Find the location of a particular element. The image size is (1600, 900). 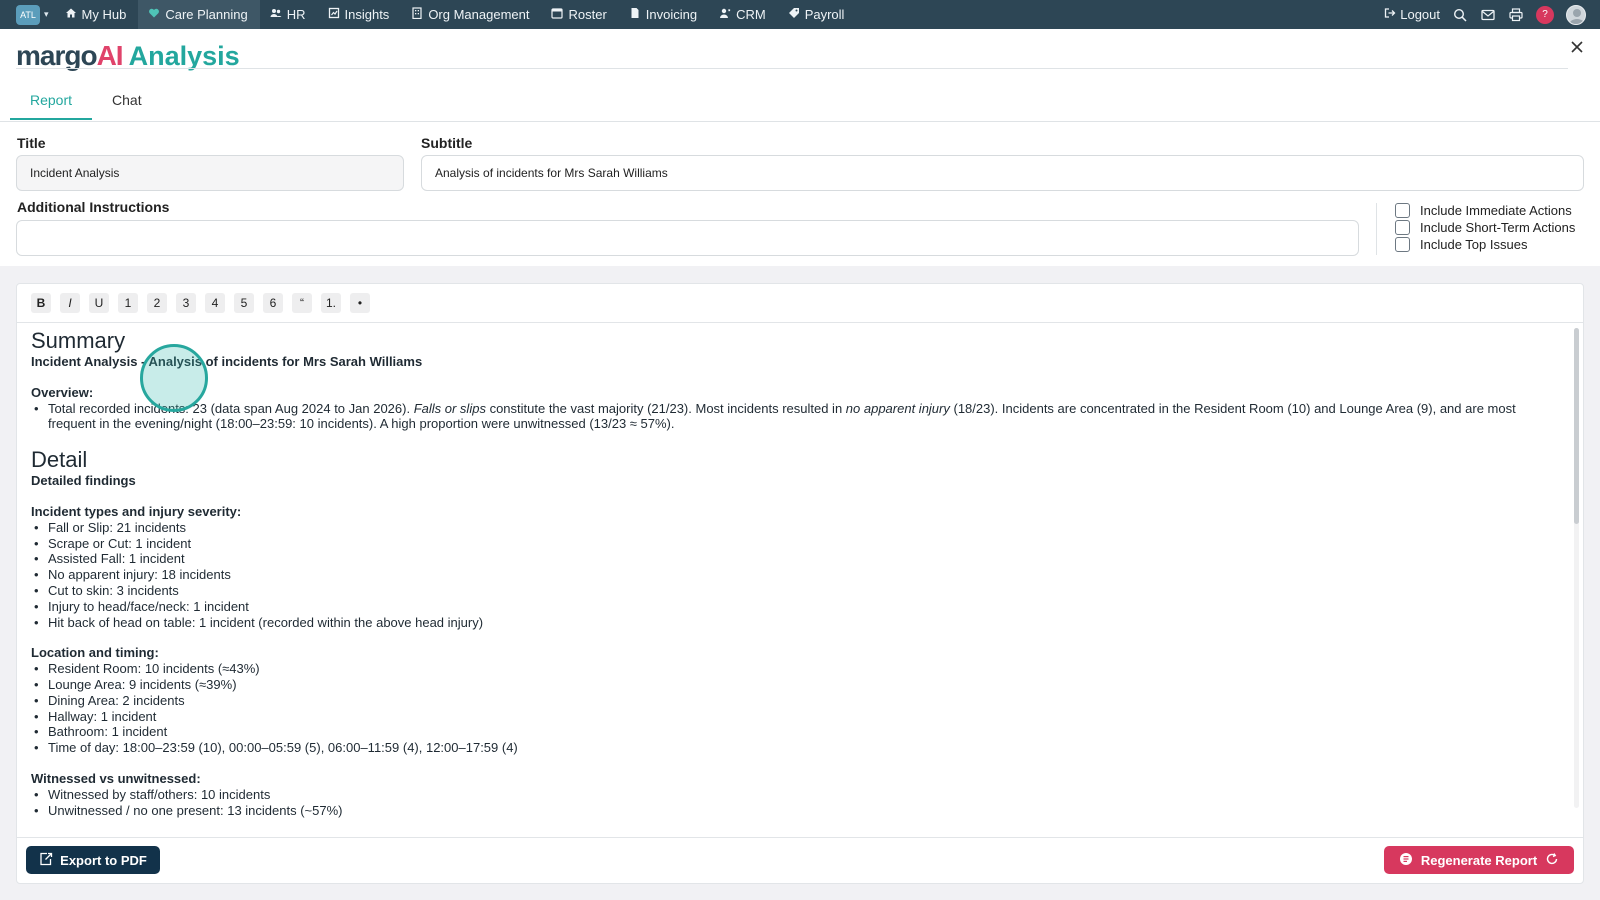

tabs-divider is located at coordinates (800, 121).